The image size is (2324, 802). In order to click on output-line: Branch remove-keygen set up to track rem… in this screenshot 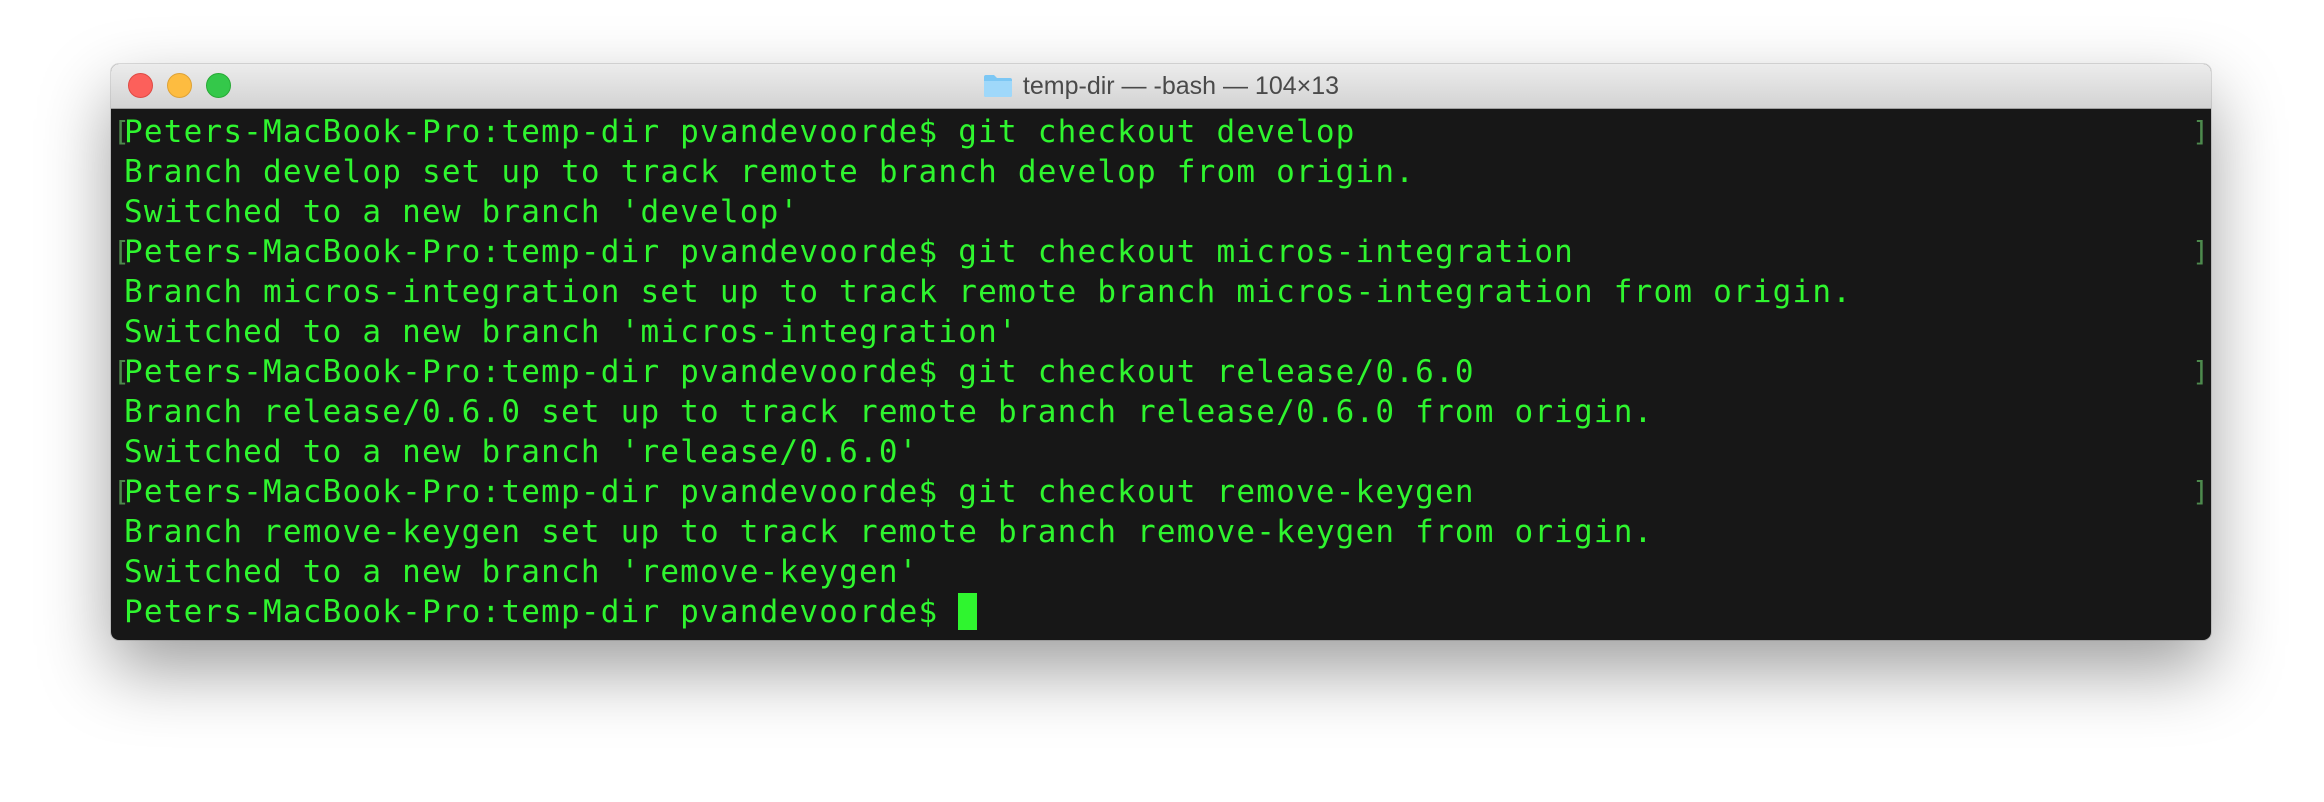, I will do `click(1161, 532)`.